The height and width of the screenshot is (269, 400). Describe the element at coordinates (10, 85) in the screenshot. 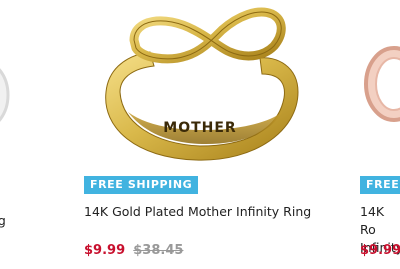

I see `silver-ring-image` at that location.